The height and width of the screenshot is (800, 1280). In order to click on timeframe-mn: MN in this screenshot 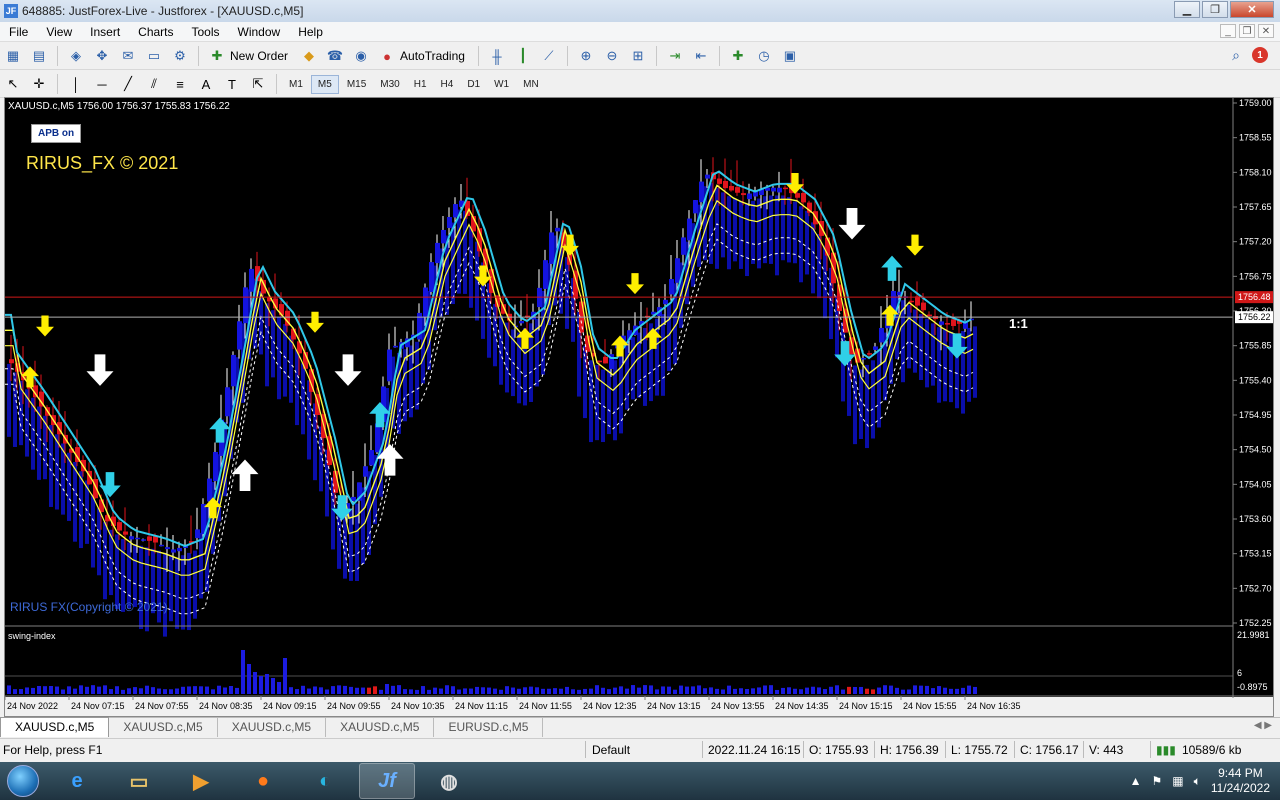, I will do `click(531, 84)`.